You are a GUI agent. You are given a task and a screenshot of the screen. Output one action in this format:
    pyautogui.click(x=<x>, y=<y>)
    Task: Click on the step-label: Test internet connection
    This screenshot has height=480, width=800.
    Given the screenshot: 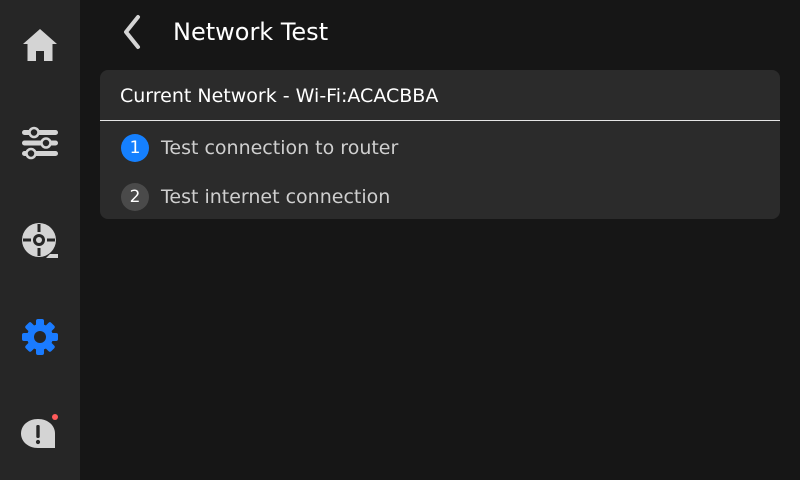 What is the action you would take?
    pyautogui.click(x=276, y=197)
    